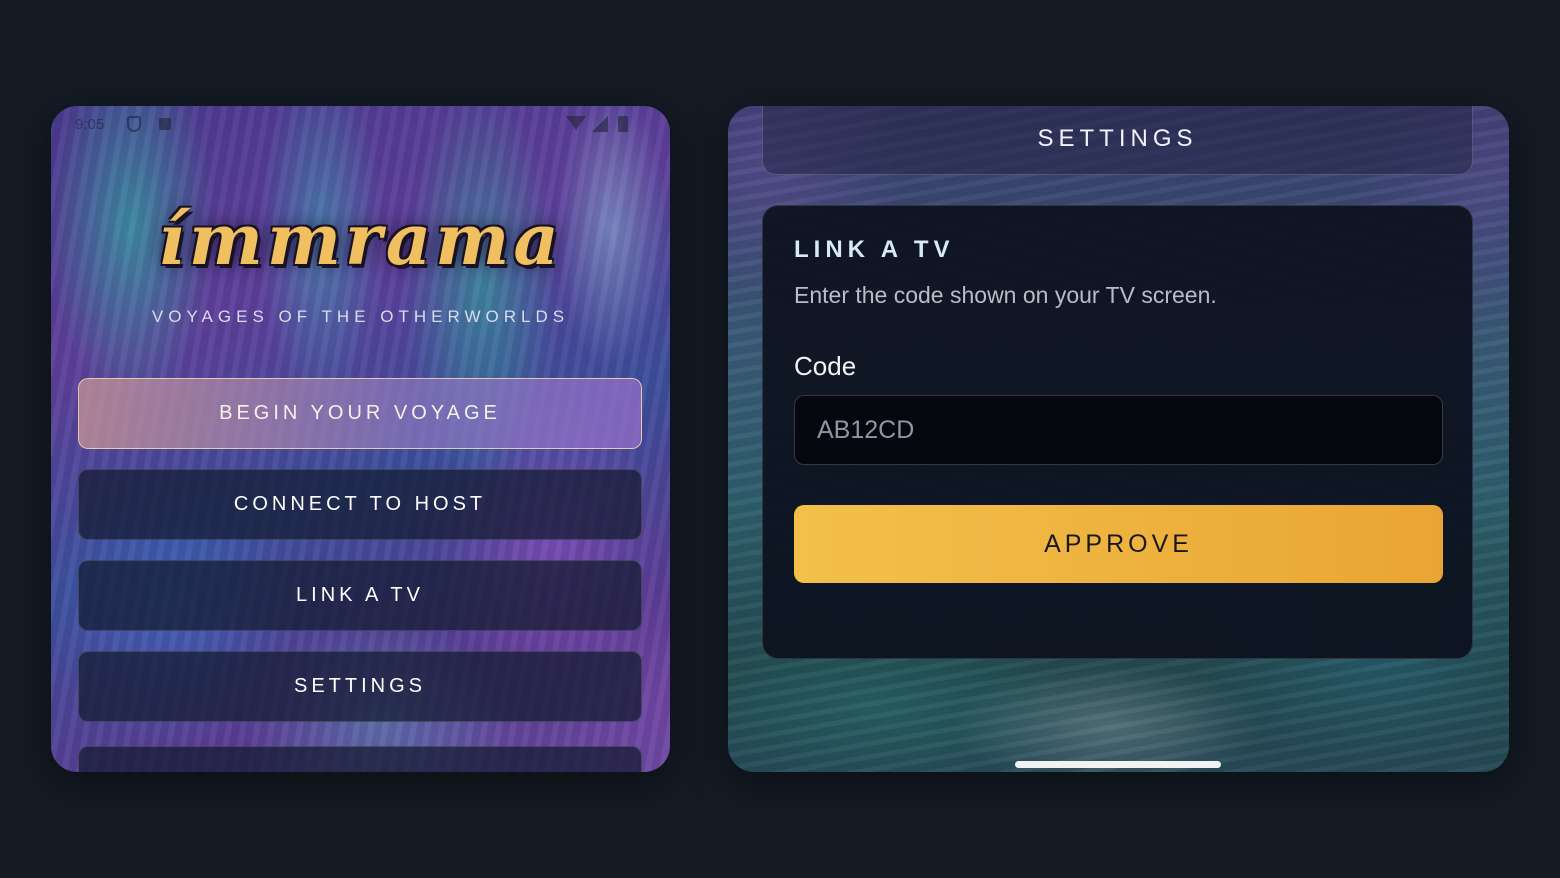 This screenshot has height=878, width=1560. I want to click on settings-header: SETTINGS, so click(1117, 140).